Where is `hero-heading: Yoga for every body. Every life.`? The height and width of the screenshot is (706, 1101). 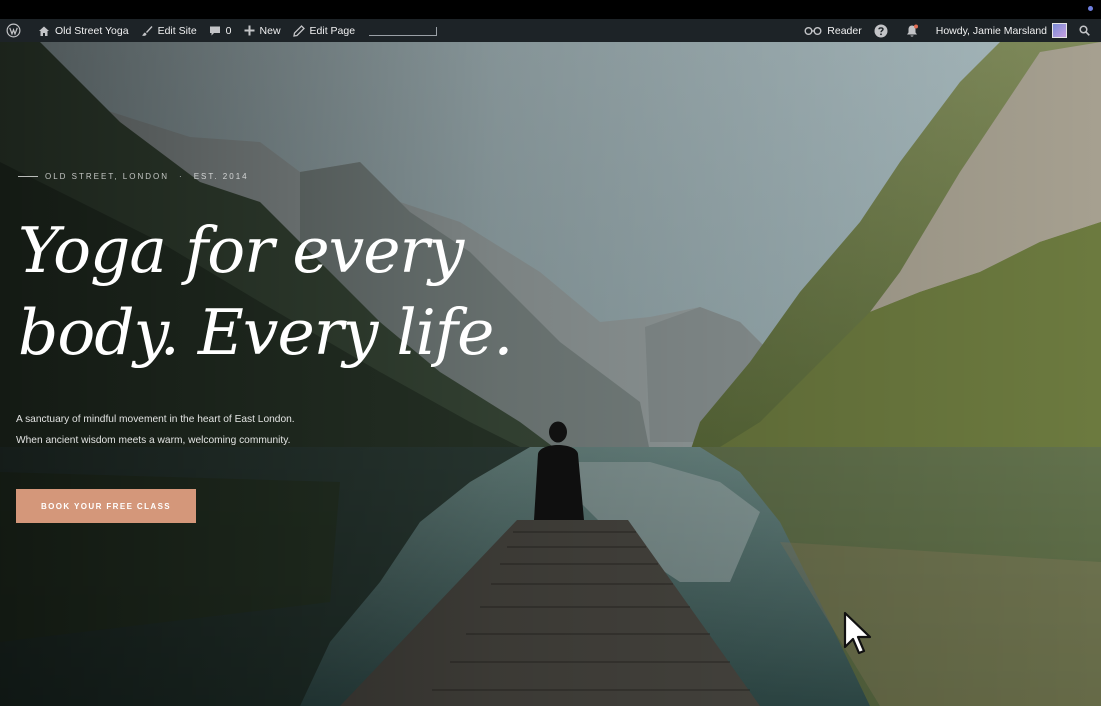 hero-heading: Yoga for every body. Every life. is located at coordinates (265, 292).